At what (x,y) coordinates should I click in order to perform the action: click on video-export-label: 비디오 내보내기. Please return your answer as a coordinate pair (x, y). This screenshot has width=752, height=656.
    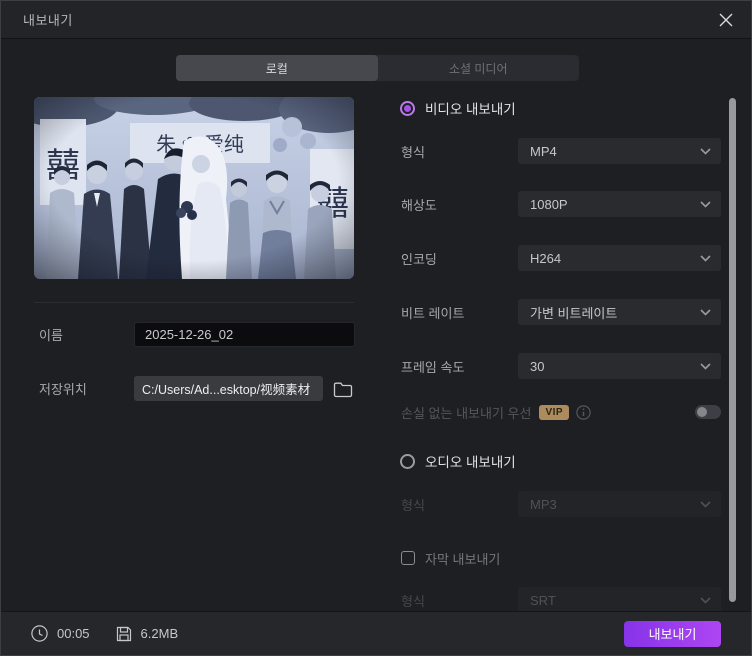
    Looking at the image, I should click on (470, 109).